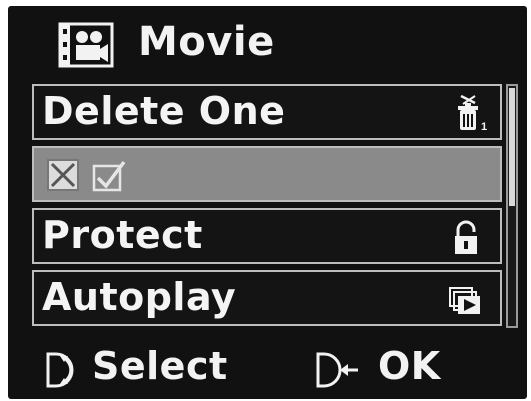 The width and height of the screenshot is (531, 401). Describe the element at coordinates (139, 297) in the screenshot. I see `menu-item-label: Autoplay` at that location.